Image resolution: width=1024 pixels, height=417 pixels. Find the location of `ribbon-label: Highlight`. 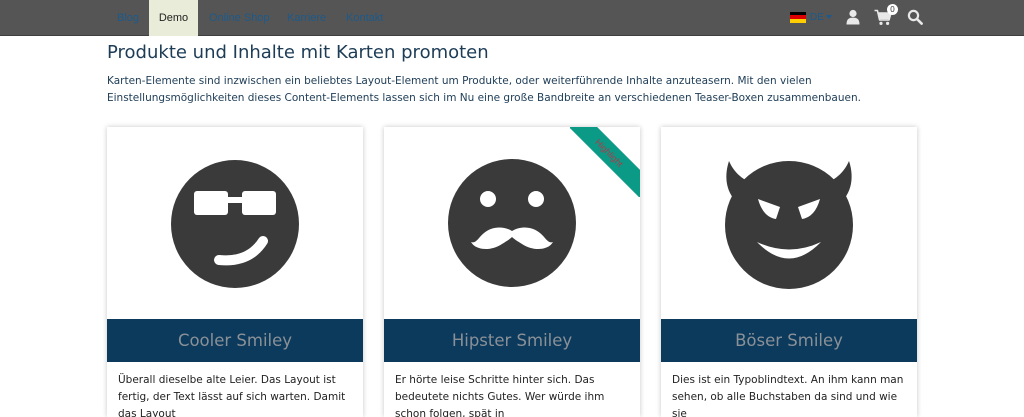

ribbon-label: Highlight is located at coordinates (605, 162).